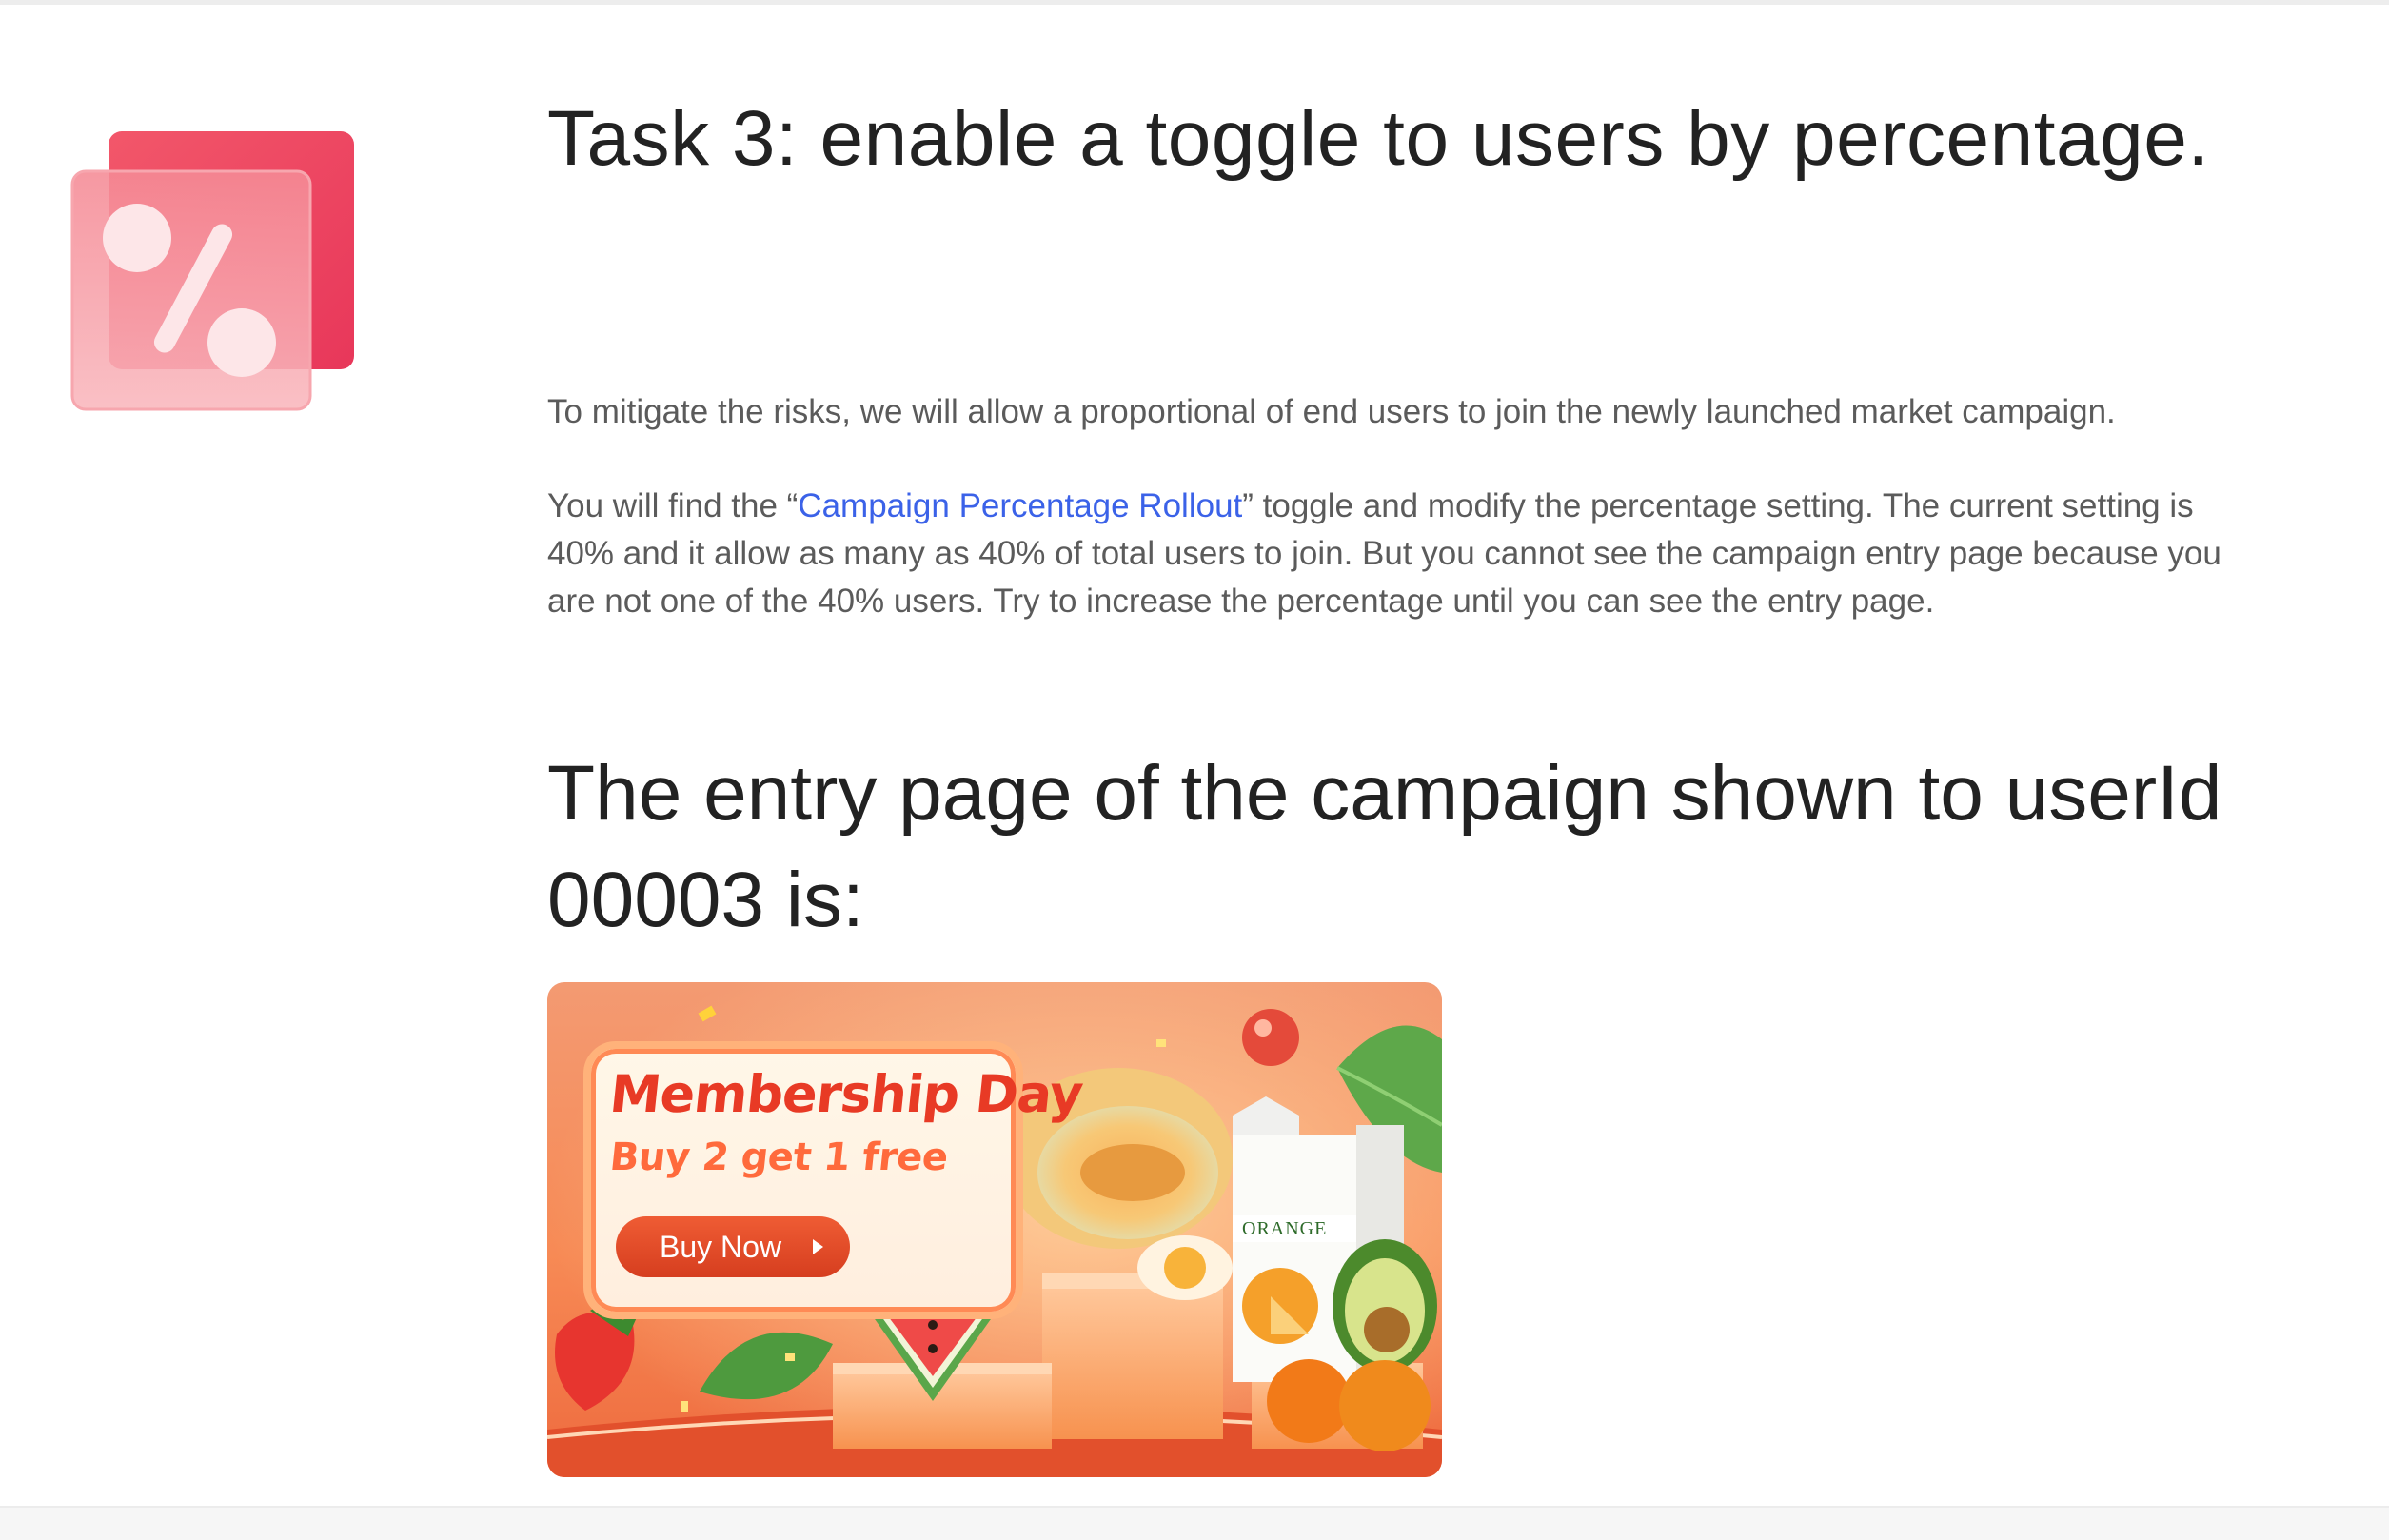  Describe the element at coordinates (1194, 2) in the screenshot. I see `top-divider` at that location.